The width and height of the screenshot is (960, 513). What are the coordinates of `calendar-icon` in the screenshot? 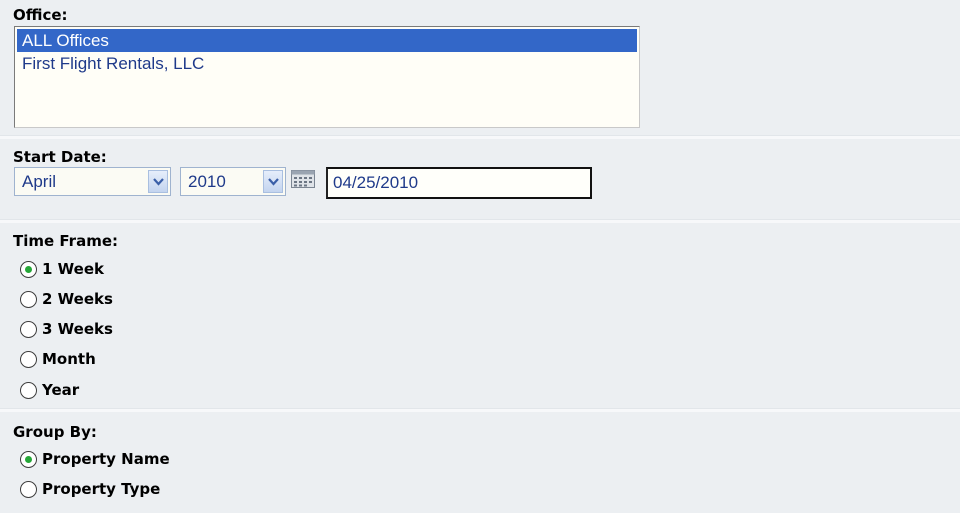 It's located at (303, 179).